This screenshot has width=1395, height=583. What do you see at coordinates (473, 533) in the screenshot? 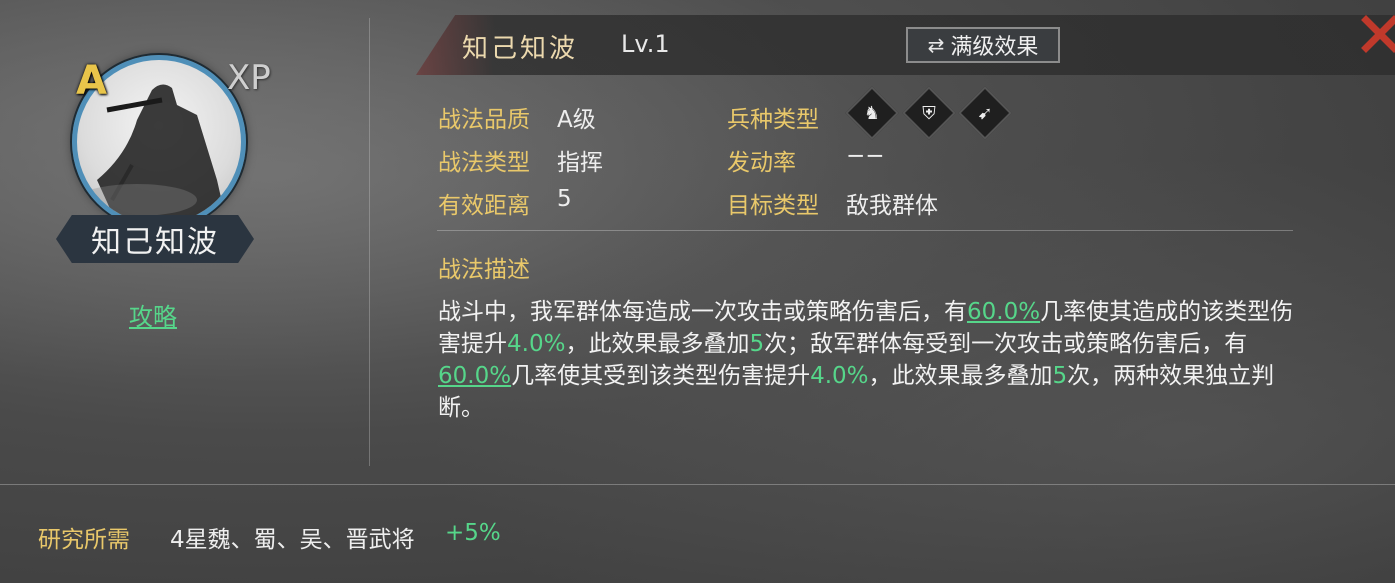
I see `research-bonus: +5%` at bounding box center [473, 533].